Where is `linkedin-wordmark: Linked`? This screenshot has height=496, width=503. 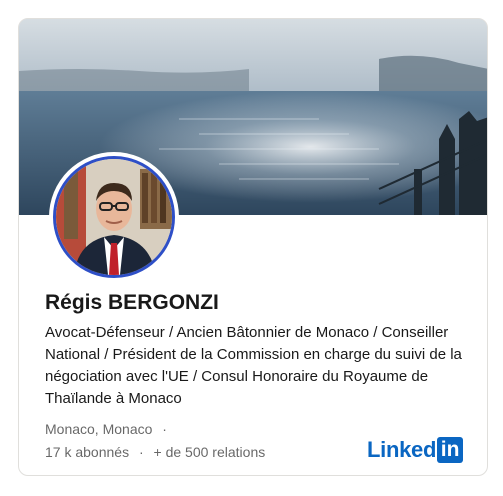 linkedin-wordmark: Linked is located at coordinates (402, 449).